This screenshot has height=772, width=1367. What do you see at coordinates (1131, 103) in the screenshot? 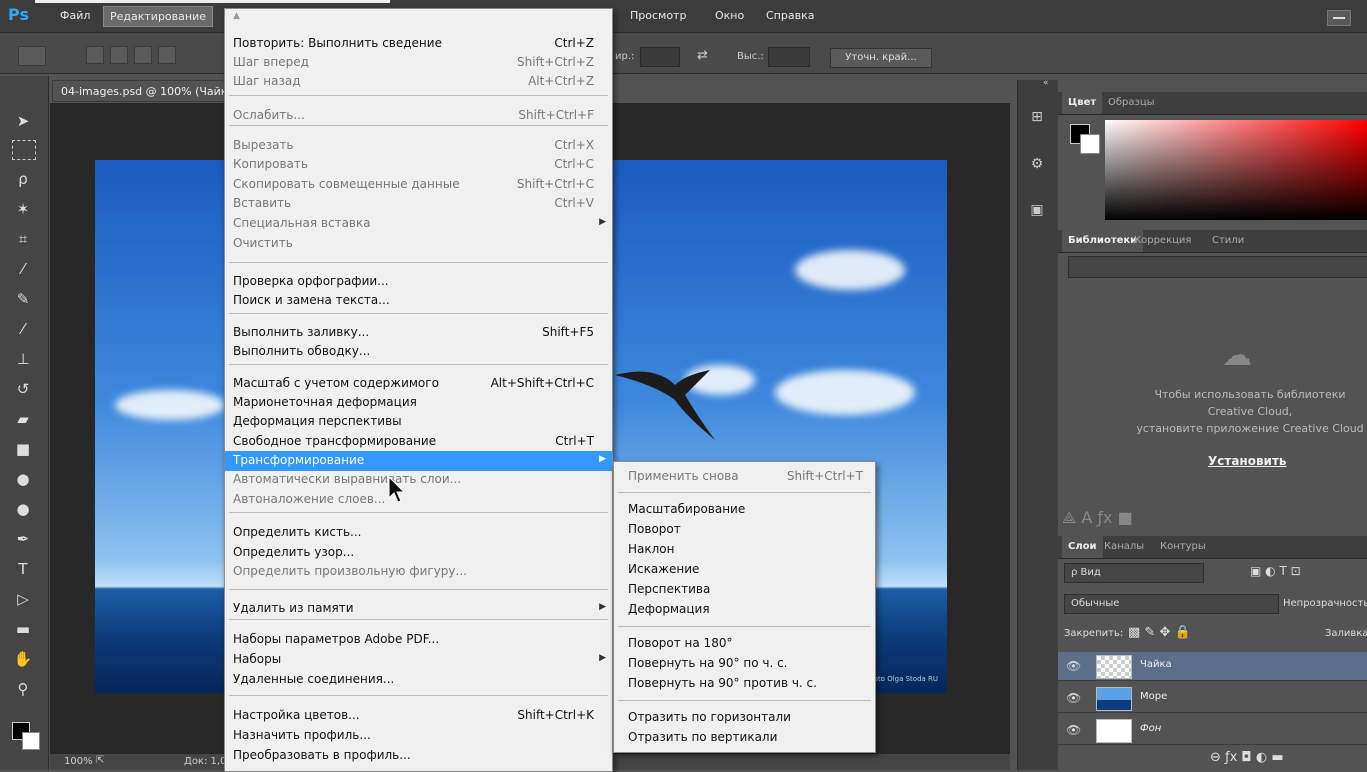
I see `tab-swatches: Образцы` at bounding box center [1131, 103].